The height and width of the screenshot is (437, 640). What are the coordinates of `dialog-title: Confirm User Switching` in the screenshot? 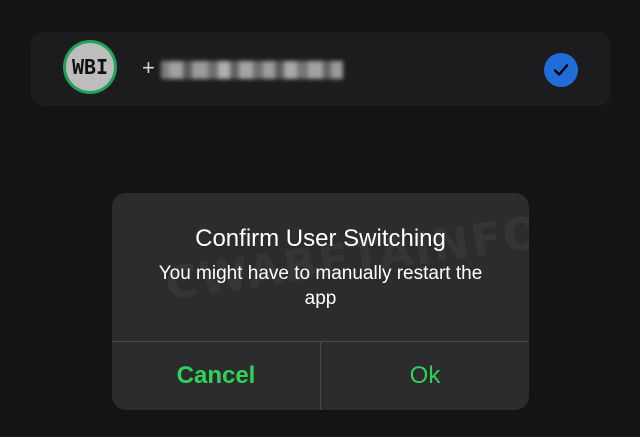 It's located at (320, 238).